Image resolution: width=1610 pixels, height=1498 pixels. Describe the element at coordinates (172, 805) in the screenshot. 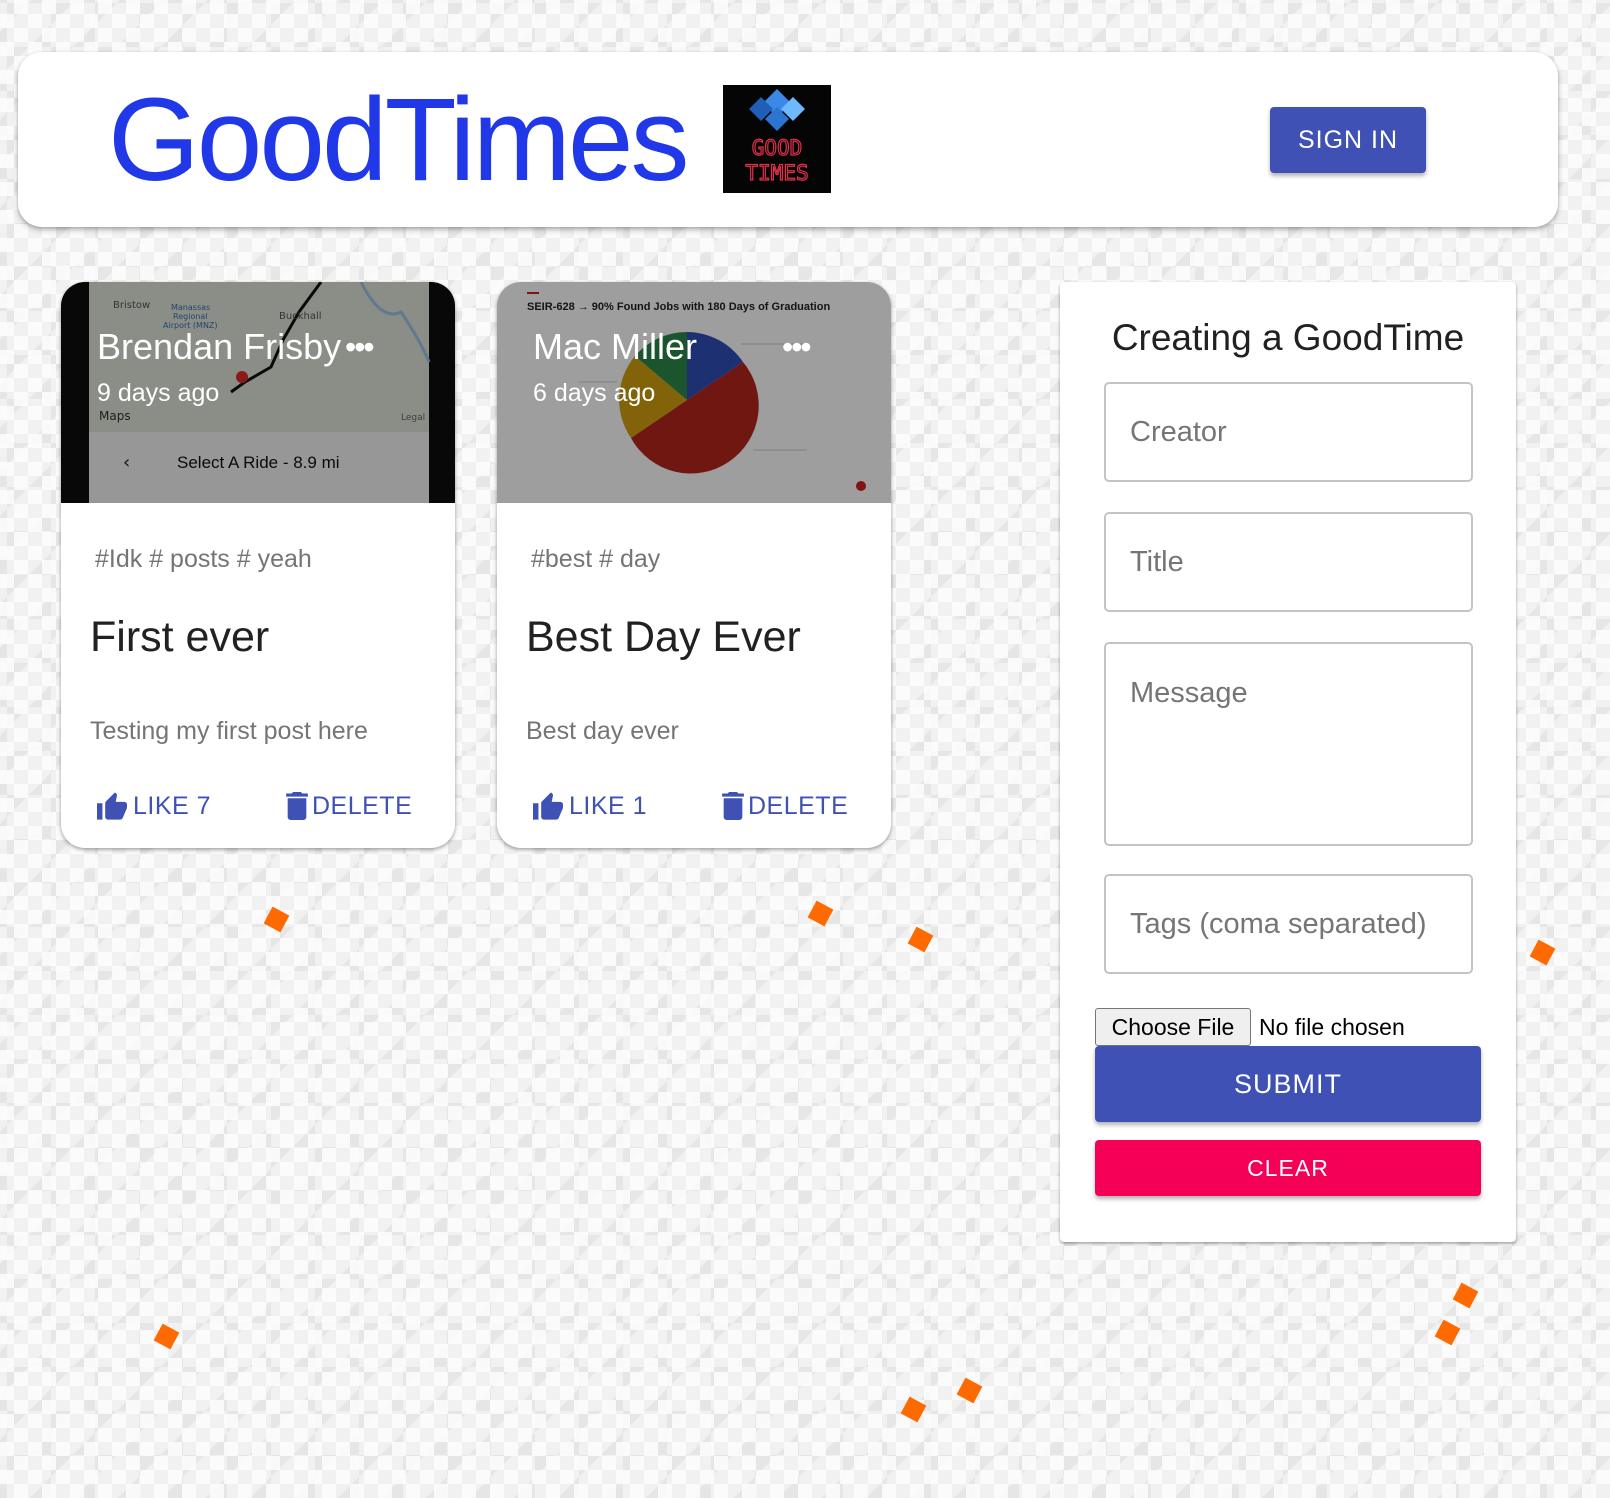

I see `like-label: LIKE 7` at that location.